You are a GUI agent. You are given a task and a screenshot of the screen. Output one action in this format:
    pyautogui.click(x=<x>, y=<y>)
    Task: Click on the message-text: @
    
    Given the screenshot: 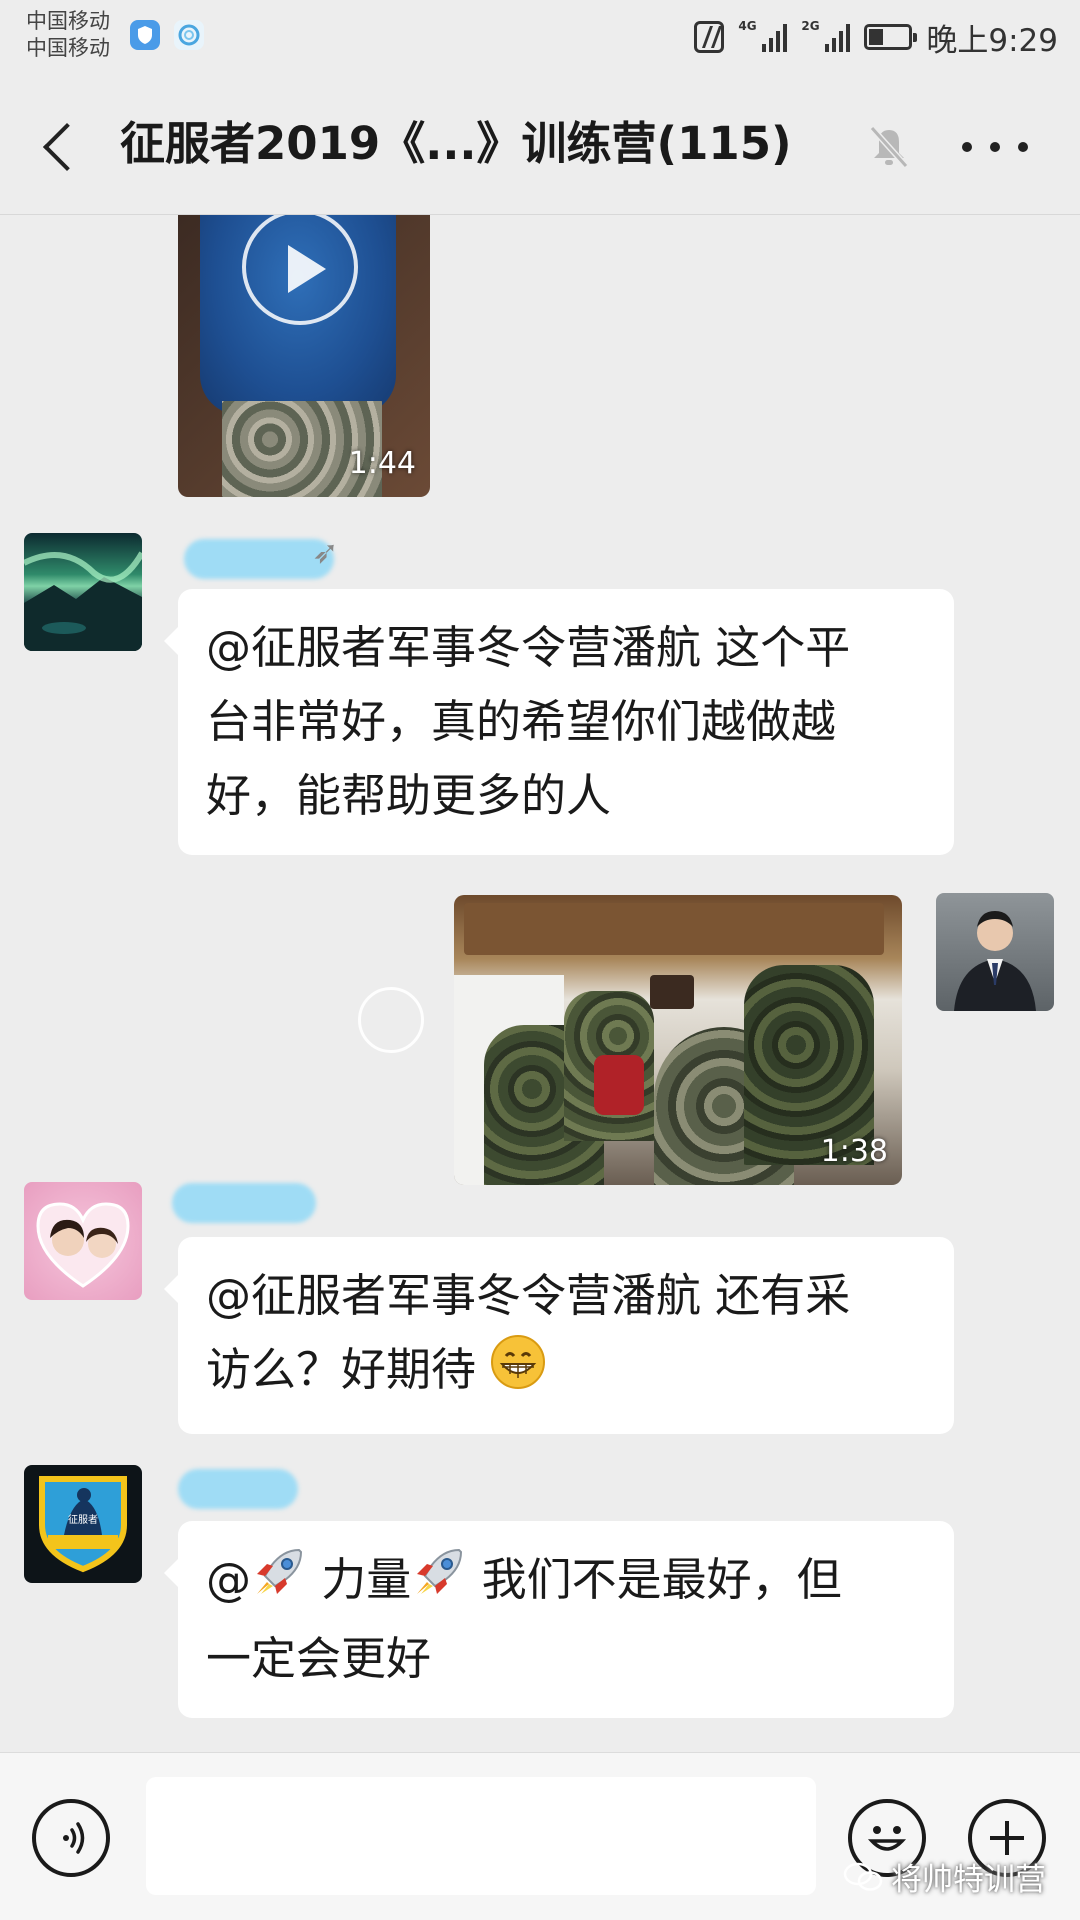 What is the action you would take?
    pyautogui.click(x=228, y=1579)
    